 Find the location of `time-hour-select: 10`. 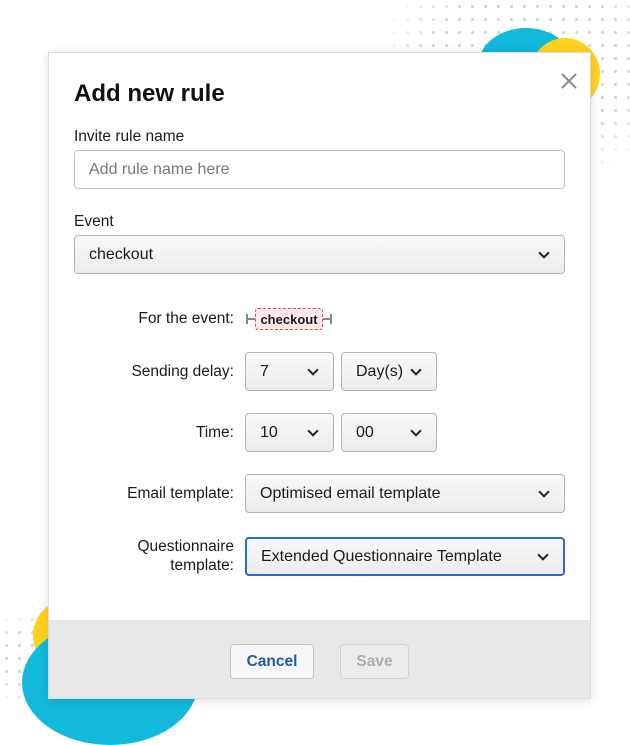

time-hour-select: 10 is located at coordinates (289, 432).